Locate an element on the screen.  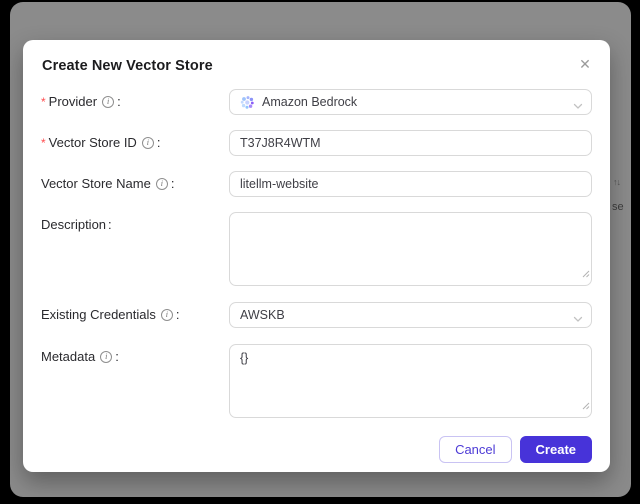
vector-store-name-input is located at coordinates (410, 184).